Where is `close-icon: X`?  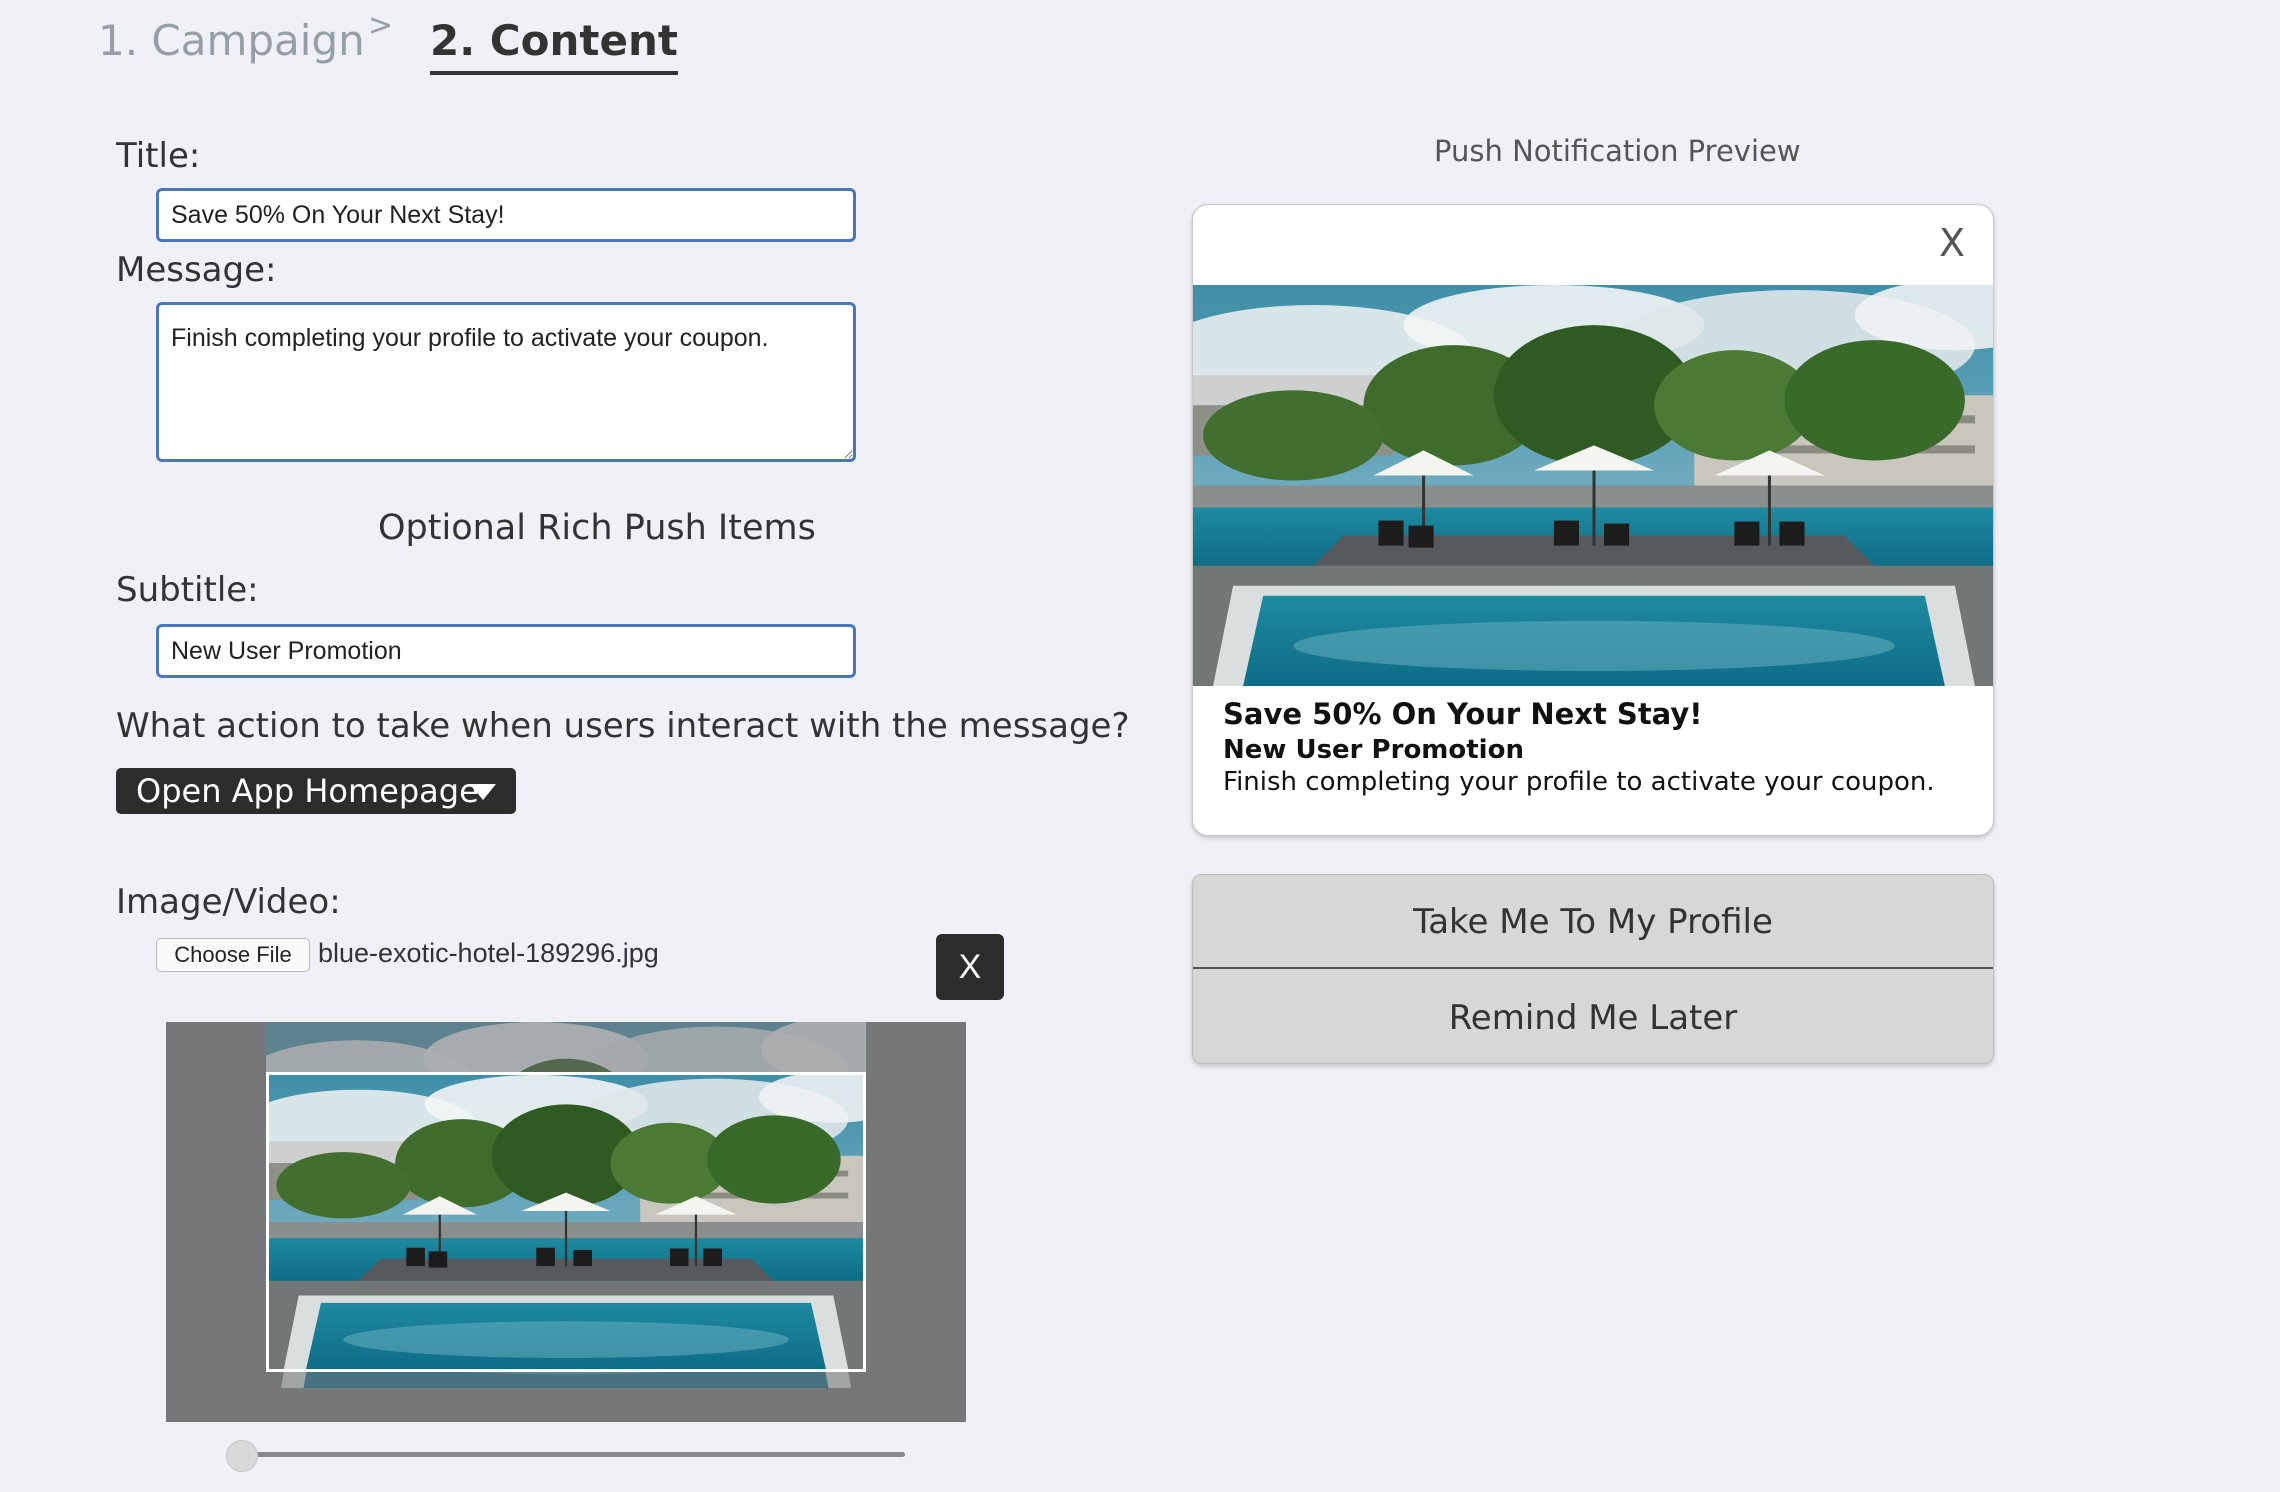 close-icon: X is located at coordinates (1952, 243).